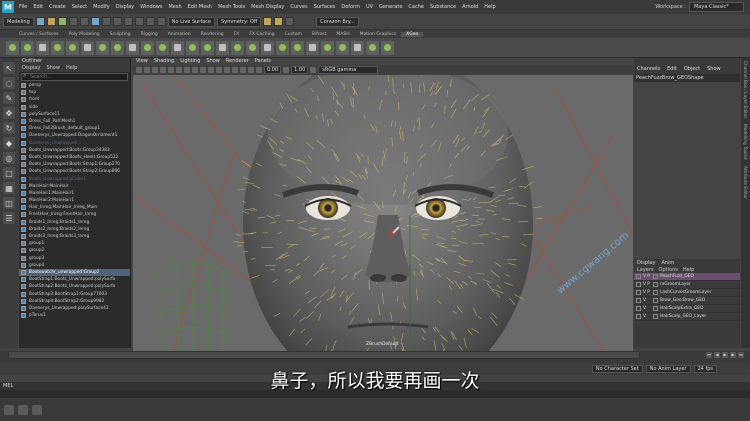 The height and width of the screenshot is (421, 750). What do you see at coordinates (647, 316) in the screenshot?
I see `layer-flags: V` at bounding box center [647, 316].